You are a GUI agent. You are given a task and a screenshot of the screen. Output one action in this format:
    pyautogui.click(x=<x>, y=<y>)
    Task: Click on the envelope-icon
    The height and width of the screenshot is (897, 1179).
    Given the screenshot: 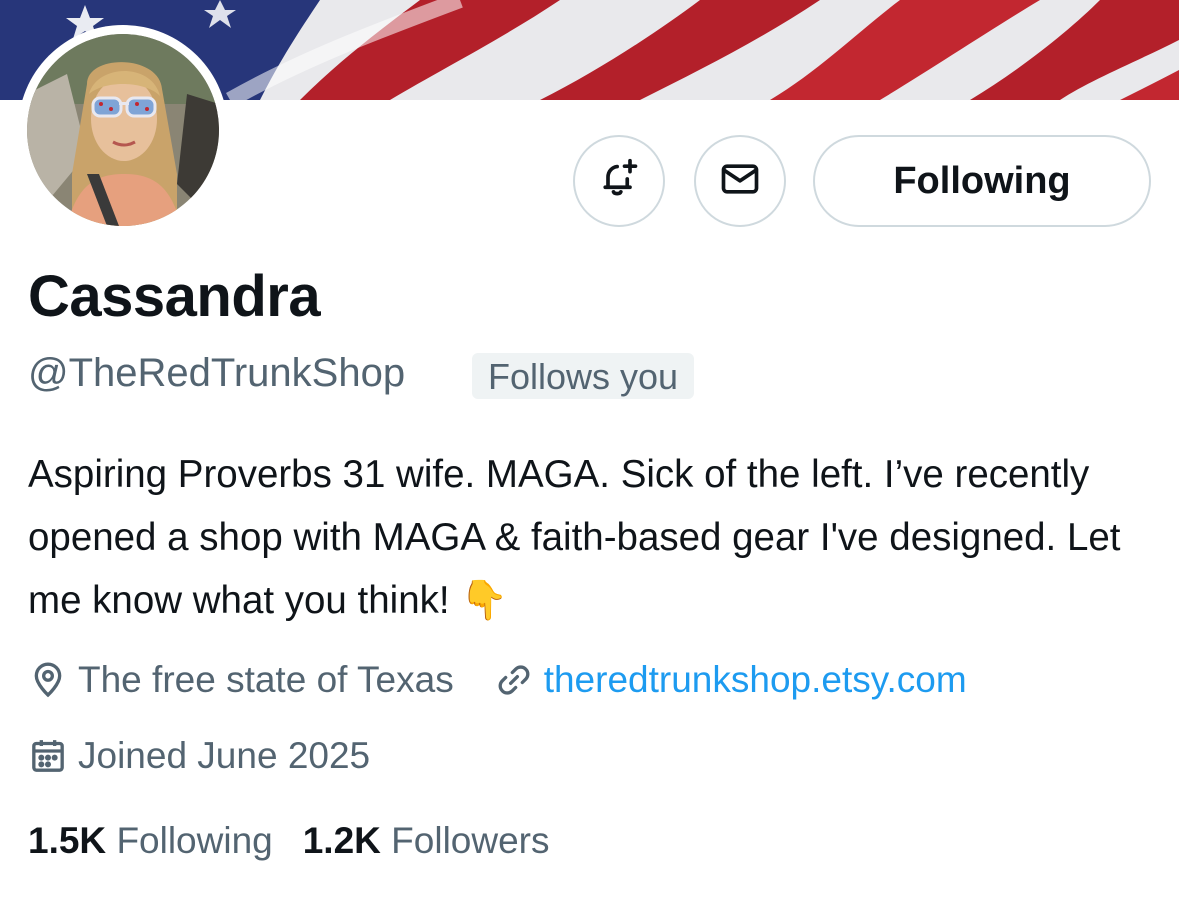 What is the action you would take?
    pyautogui.click(x=740, y=181)
    